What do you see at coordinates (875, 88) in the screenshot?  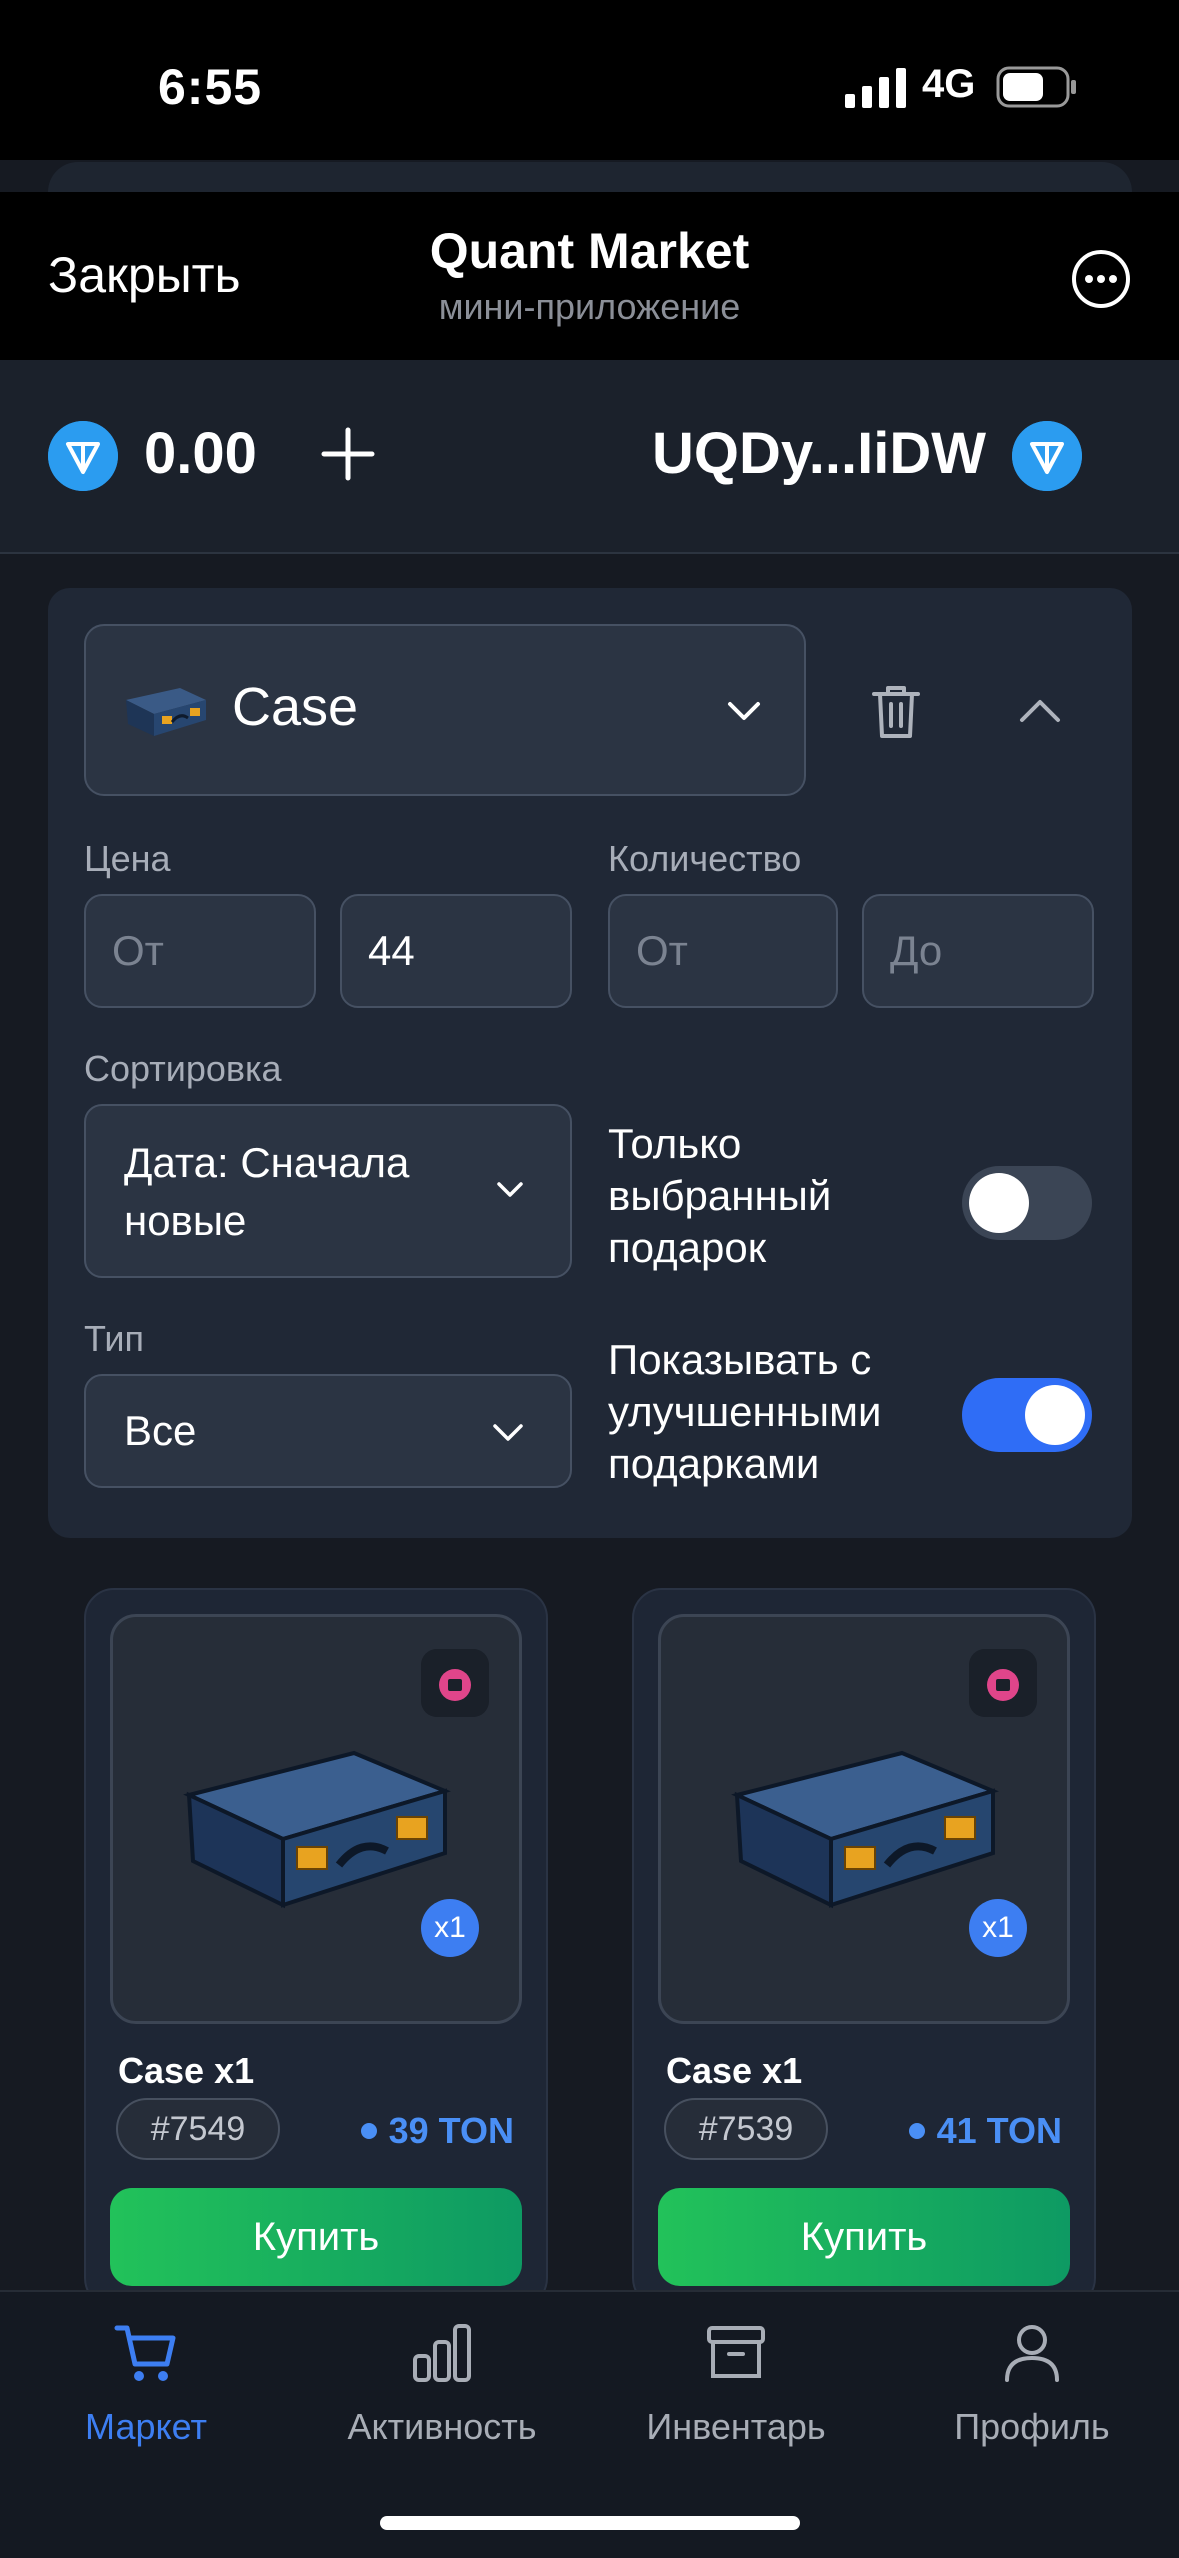 I see `signal-icon` at bounding box center [875, 88].